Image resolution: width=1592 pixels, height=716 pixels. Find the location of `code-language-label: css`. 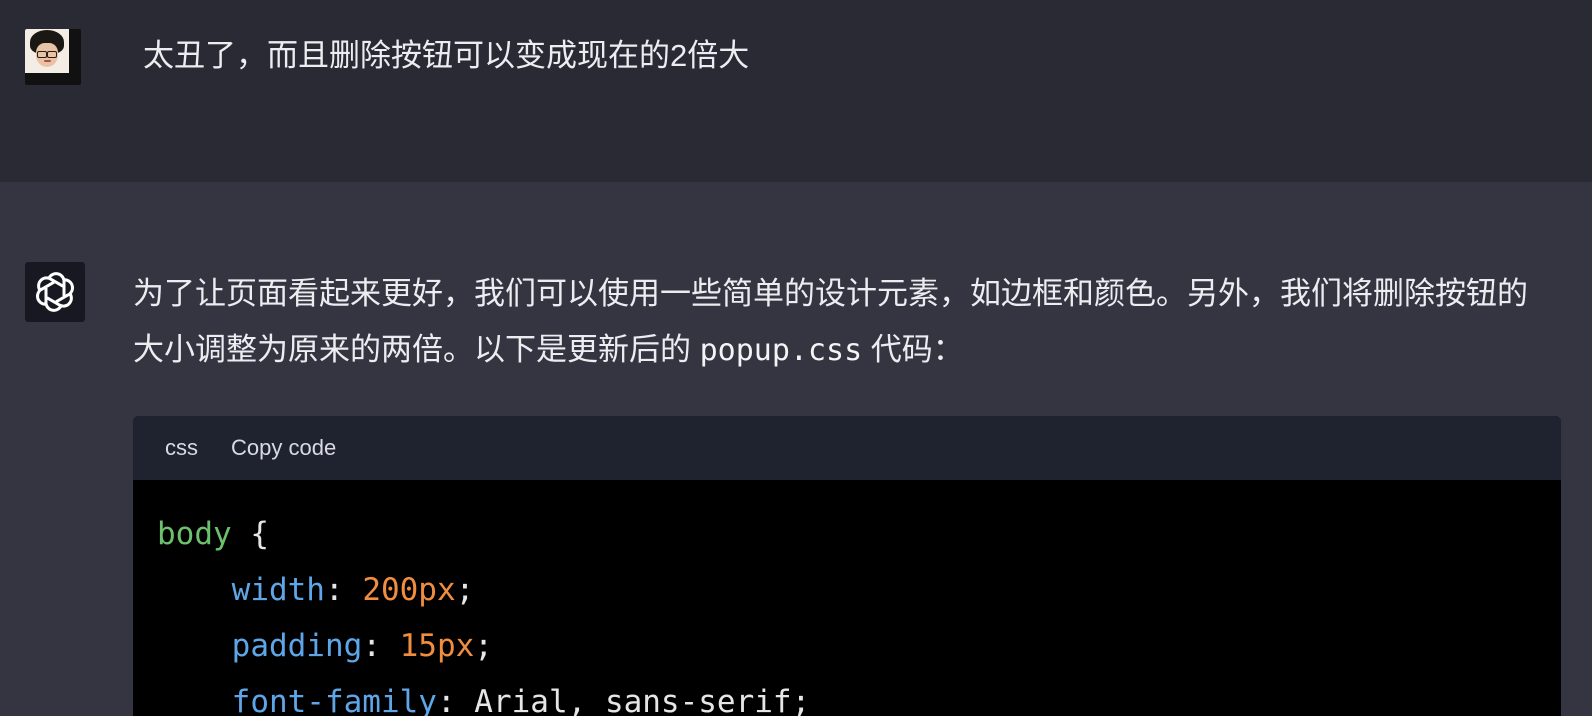

code-language-label: css is located at coordinates (181, 447).